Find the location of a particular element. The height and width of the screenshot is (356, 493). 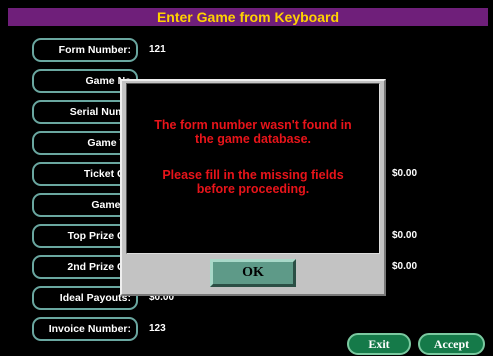

window-title: Enter Game from Keyboard is located at coordinates (248, 17).